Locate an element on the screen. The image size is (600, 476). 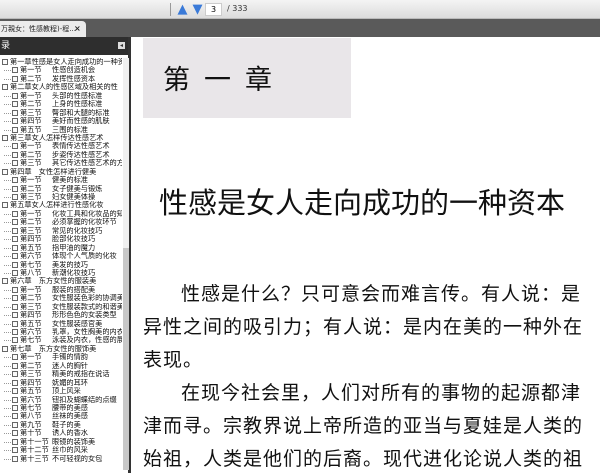
toc-chapter: 第七章 东方女性的服饰美 is located at coordinates (61, 349).